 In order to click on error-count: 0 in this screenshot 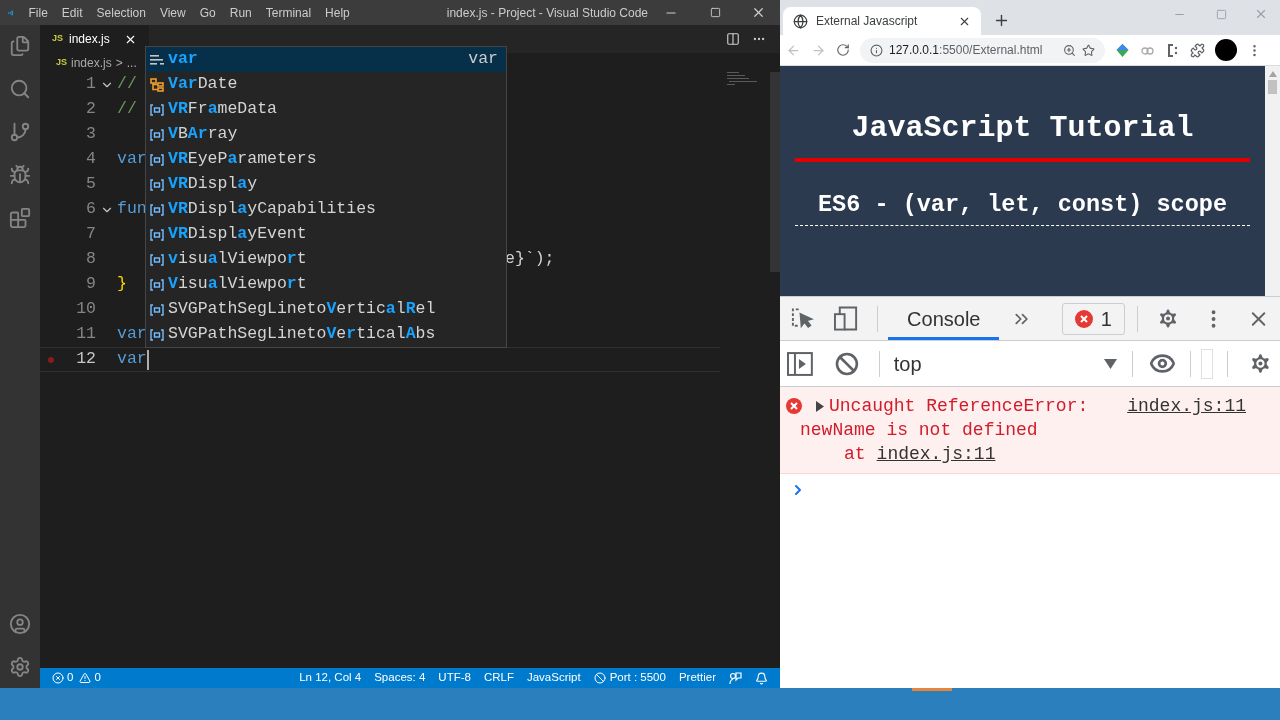, I will do `click(70, 678)`.